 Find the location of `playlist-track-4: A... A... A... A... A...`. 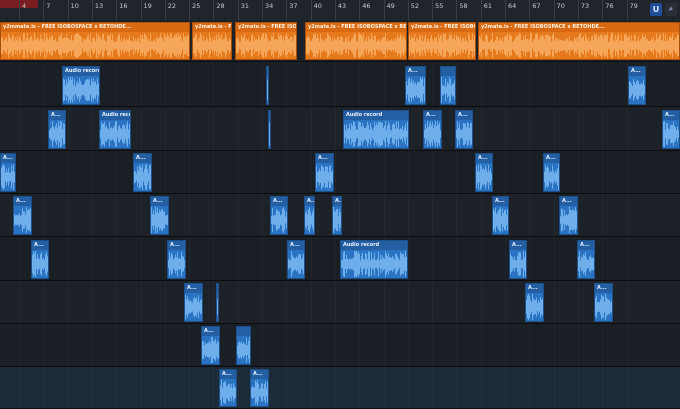

playlist-track-4: A... A... A... A... A... is located at coordinates (340, 172).